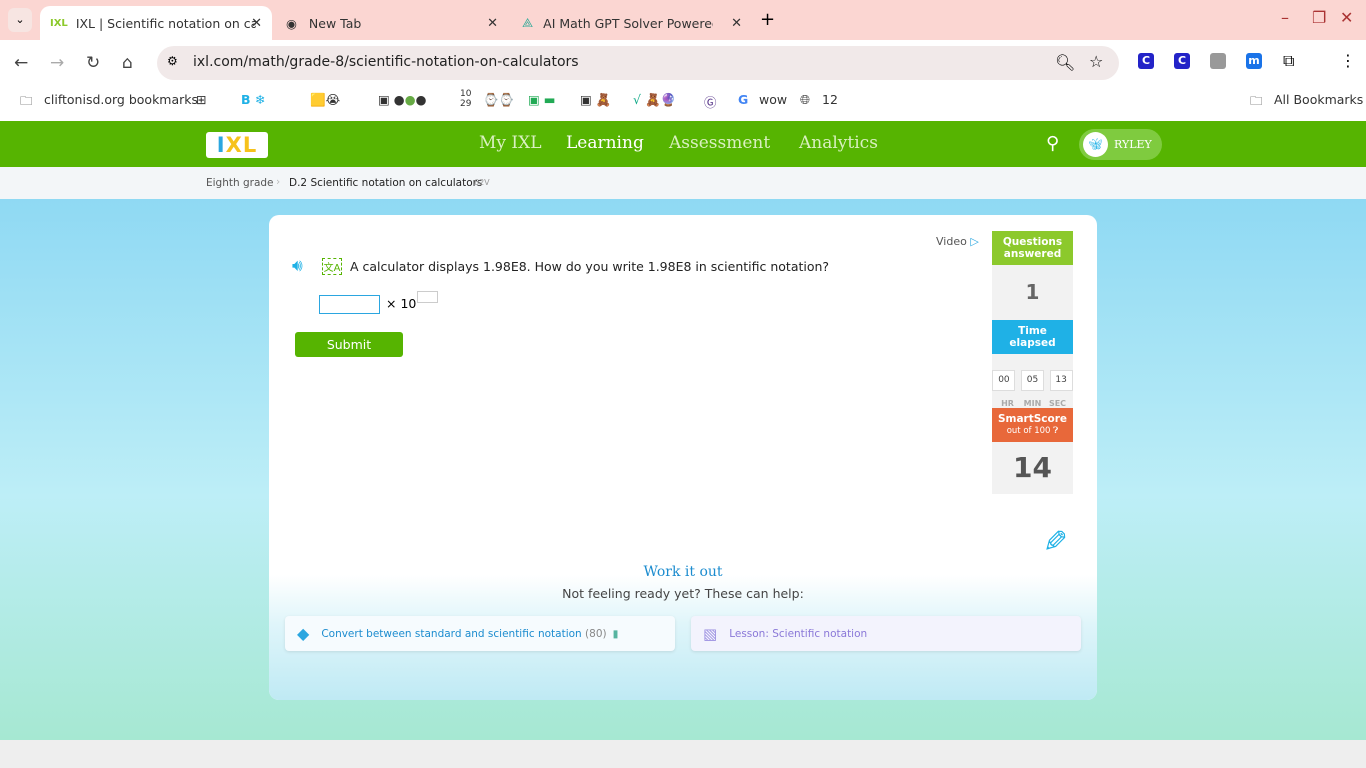  I want to click on help-subheading: Not feeling ready yet? These can help:, so click(683, 593).